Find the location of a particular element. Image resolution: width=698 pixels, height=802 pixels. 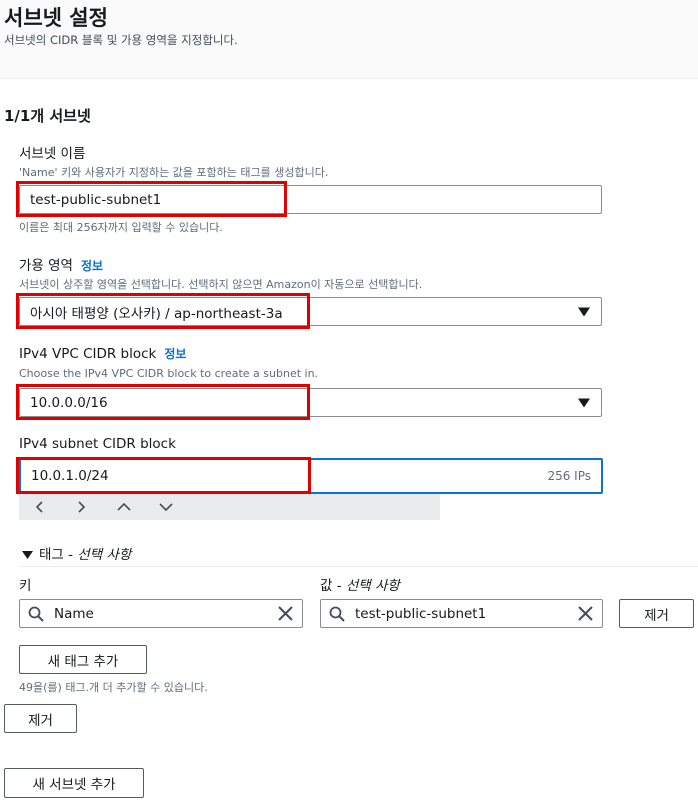

subnet-cidr-input: 10.0.1.0/24 256 IPs is located at coordinates (311, 476).